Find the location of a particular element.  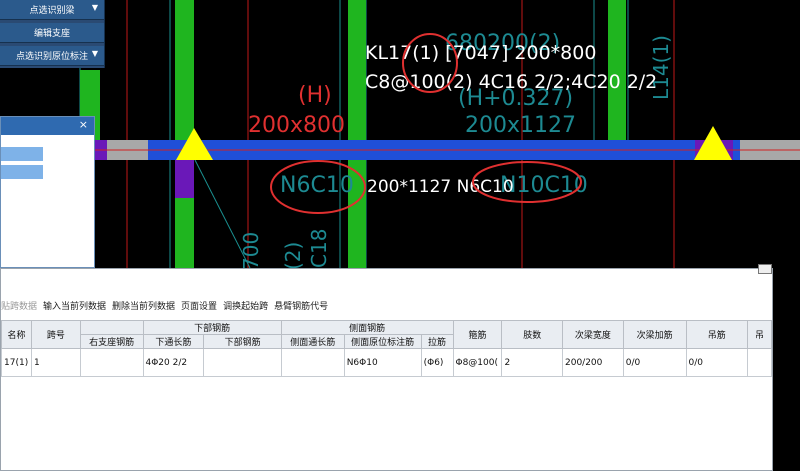

menu-input-column-data: 输入当前列数据 is located at coordinates (74, 307).